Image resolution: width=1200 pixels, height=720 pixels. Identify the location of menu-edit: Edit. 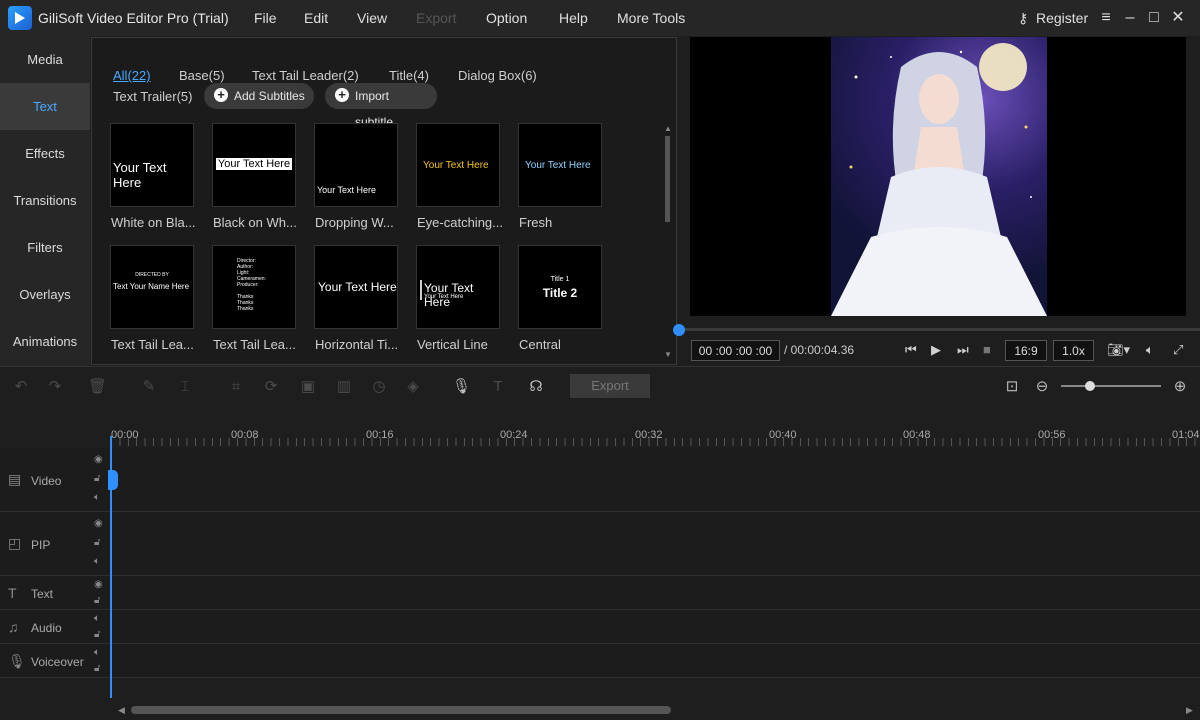
(316, 18).